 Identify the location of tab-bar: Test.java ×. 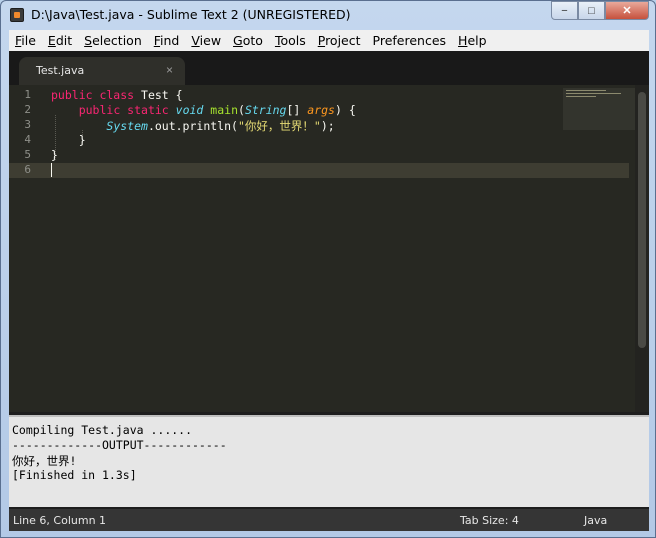
(329, 68).